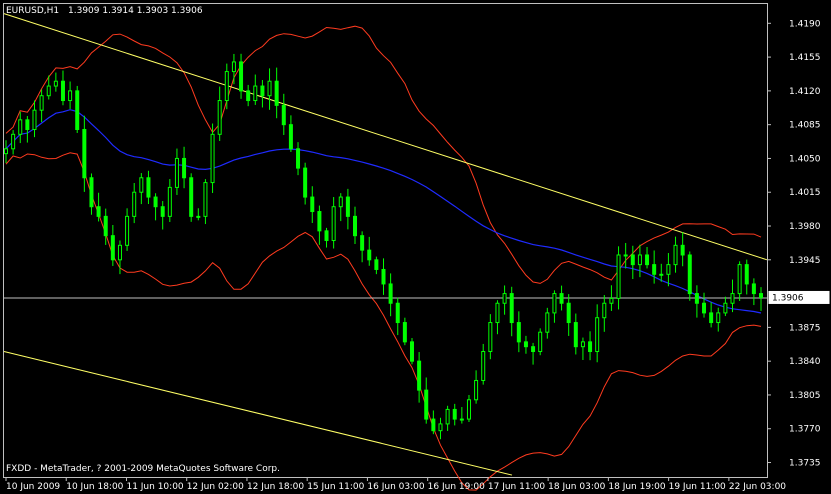 This screenshot has height=494, width=831. I want to click on x-tick-label: 10 Jun 2009, so click(33, 487).